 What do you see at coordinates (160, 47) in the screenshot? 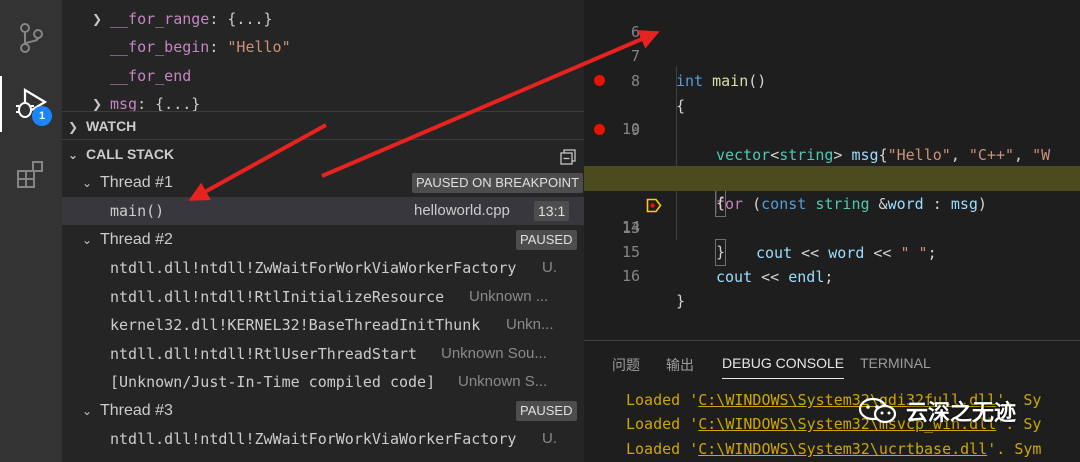
I see `variable-name: __for_begin` at bounding box center [160, 47].